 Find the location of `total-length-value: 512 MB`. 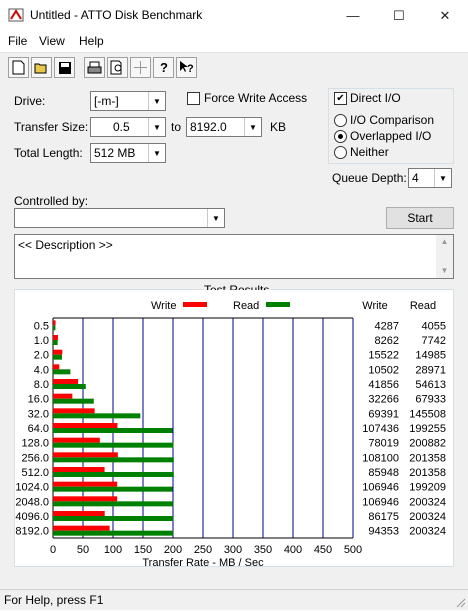

total-length-value: 512 MB is located at coordinates (115, 153).